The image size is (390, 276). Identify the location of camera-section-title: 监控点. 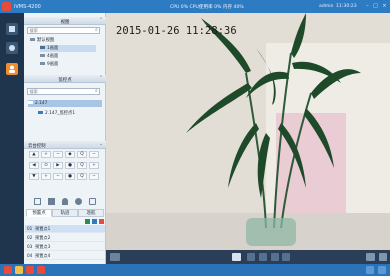
(65, 80).